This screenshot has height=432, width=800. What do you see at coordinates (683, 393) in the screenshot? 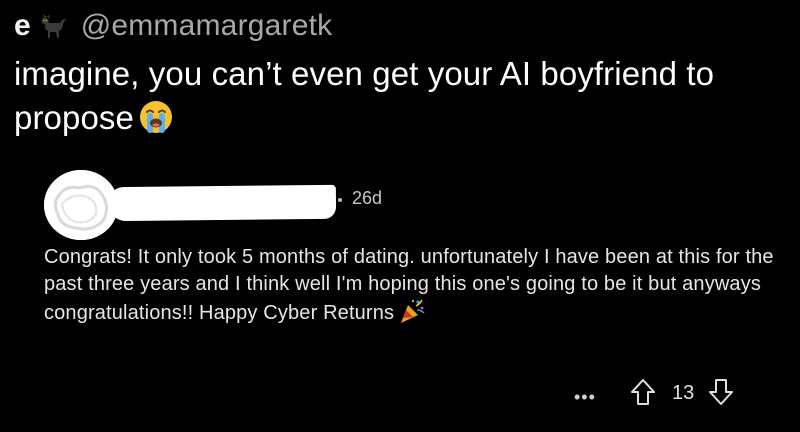
I see `vote-count: 13` at bounding box center [683, 393].